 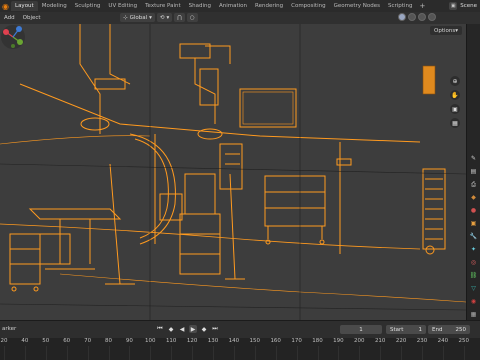 I want to click on add-menu: Add, so click(x=9, y=18).